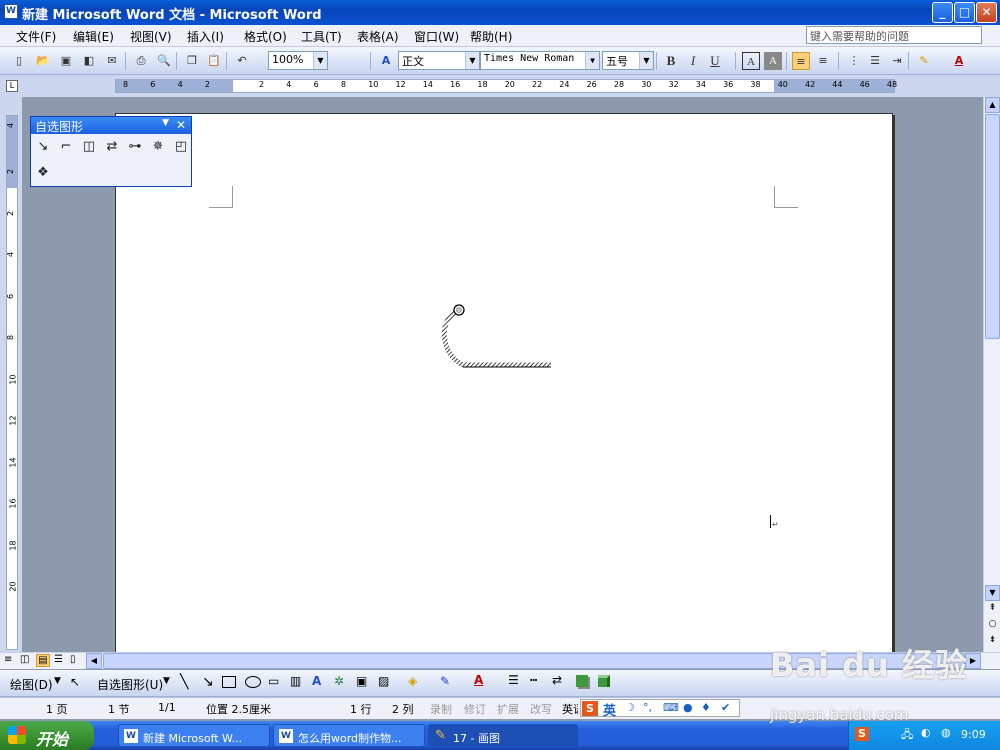 The image size is (1000, 750). I want to click on permission-icon: ◧, so click(89, 61).